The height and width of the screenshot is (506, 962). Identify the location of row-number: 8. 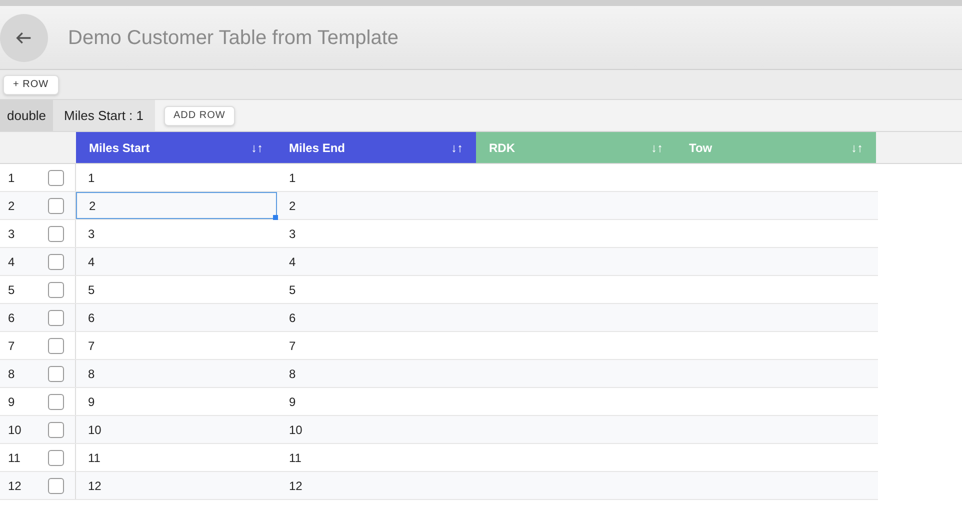
(11, 374).